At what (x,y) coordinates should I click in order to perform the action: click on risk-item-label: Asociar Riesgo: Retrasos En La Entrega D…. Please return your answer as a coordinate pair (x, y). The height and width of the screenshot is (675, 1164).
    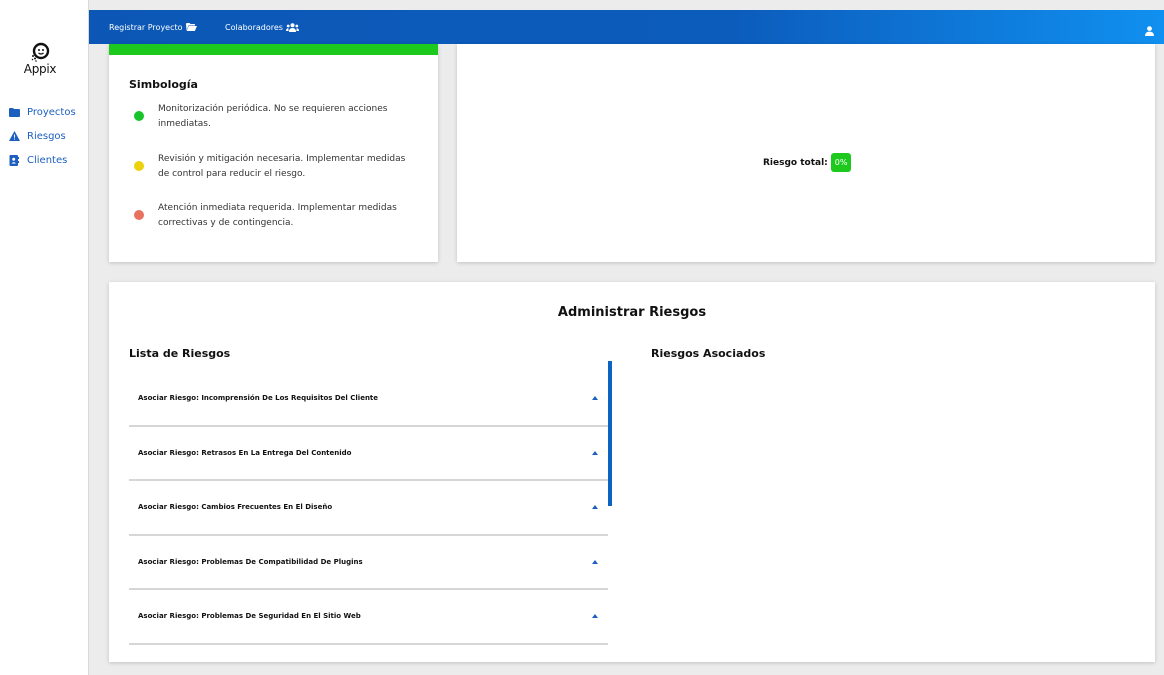
    Looking at the image, I should click on (245, 452).